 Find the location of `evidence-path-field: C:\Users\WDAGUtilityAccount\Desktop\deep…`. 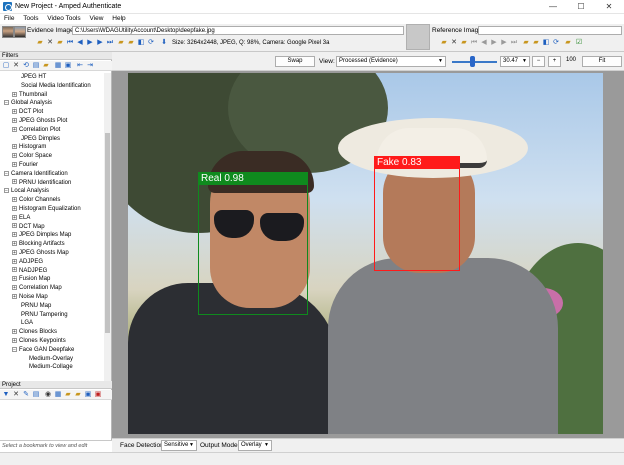

evidence-path-field: C:\Users\WDAGUtilityAccount\Desktop\deep… is located at coordinates (238, 30).